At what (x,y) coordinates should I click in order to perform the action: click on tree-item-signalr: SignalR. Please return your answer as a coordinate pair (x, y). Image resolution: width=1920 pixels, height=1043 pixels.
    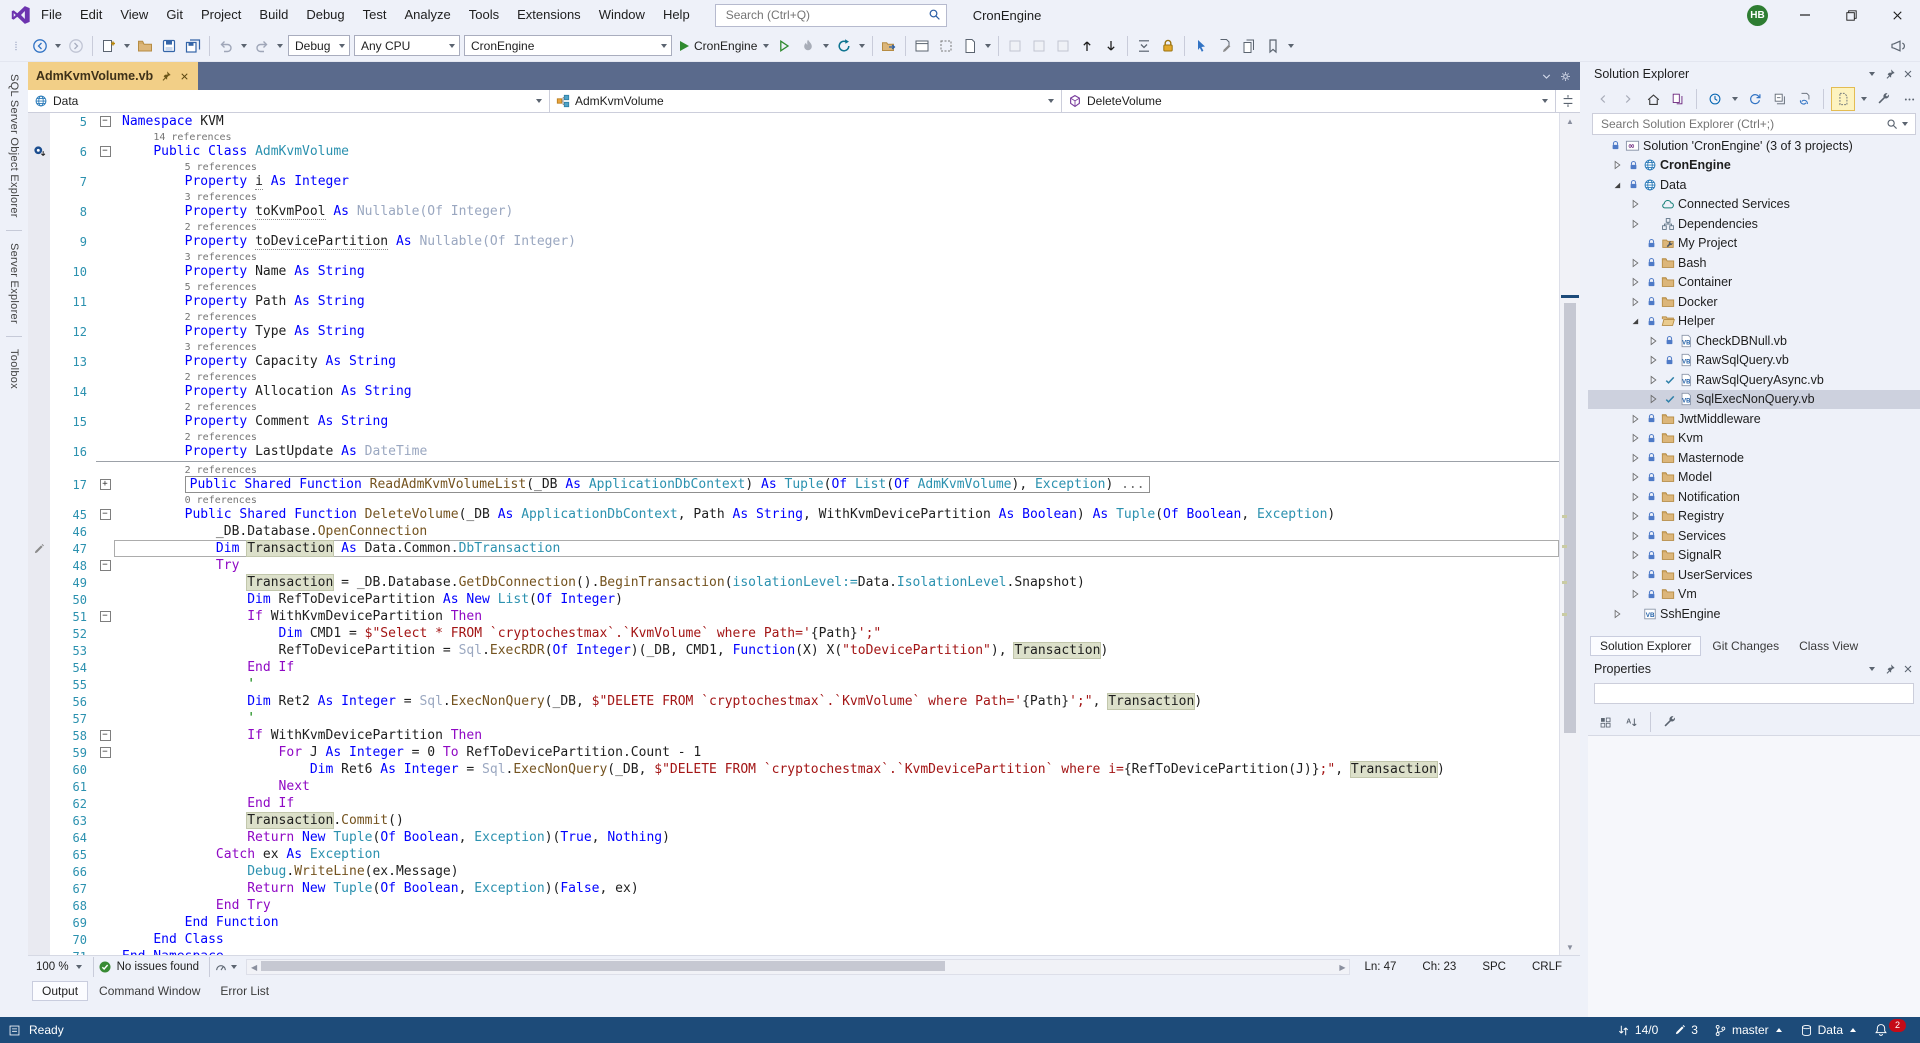
    Looking at the image, I should click on (1754, 556).